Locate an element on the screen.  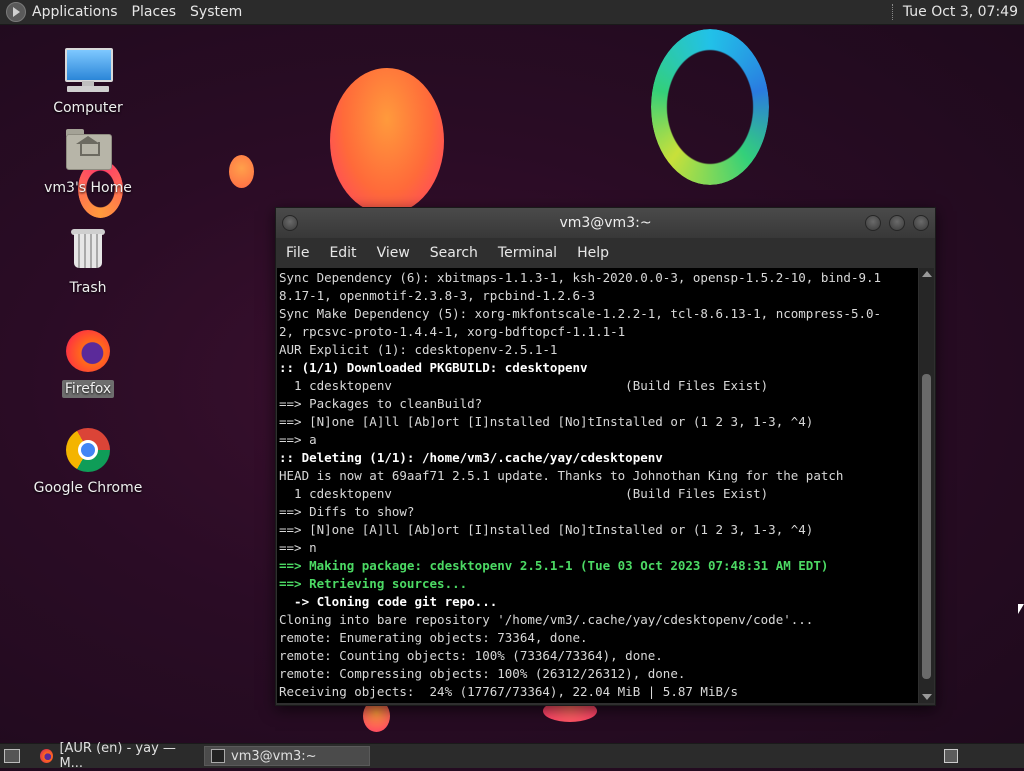
maximize-button is located at coordinates (897, 223).